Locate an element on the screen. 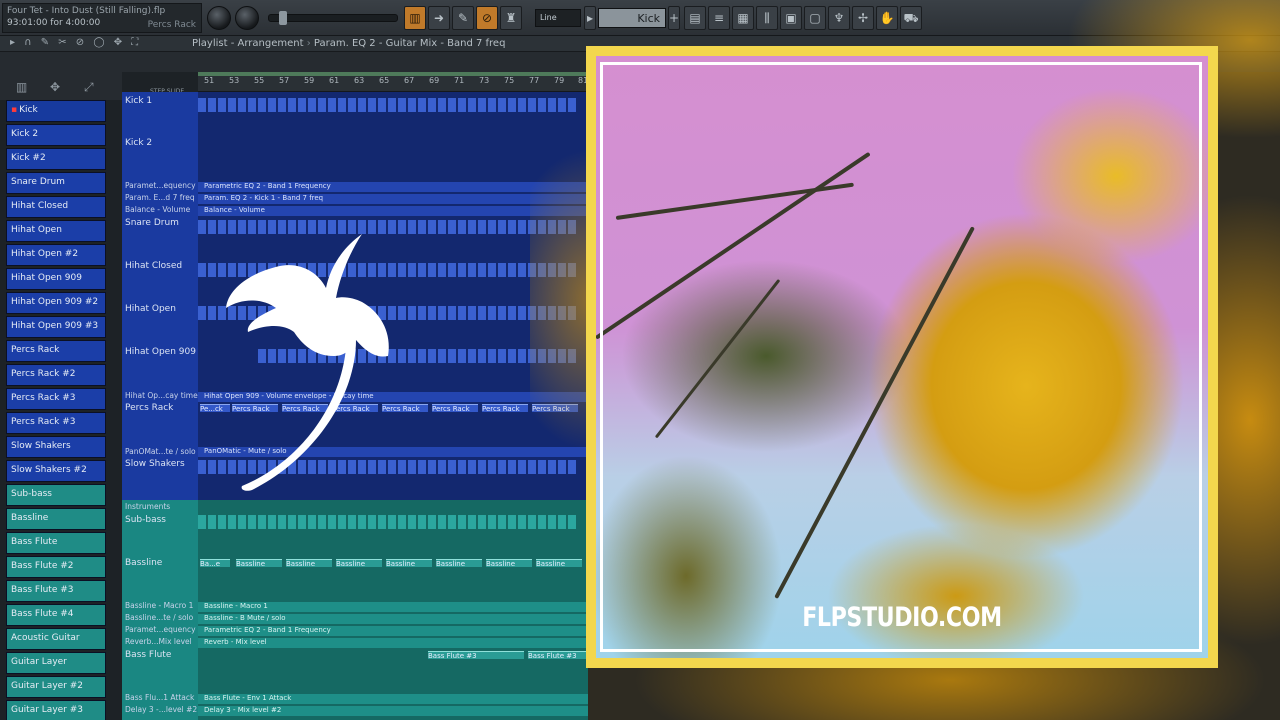  piano-icon: ▥ is located at coordinates (415, 18).